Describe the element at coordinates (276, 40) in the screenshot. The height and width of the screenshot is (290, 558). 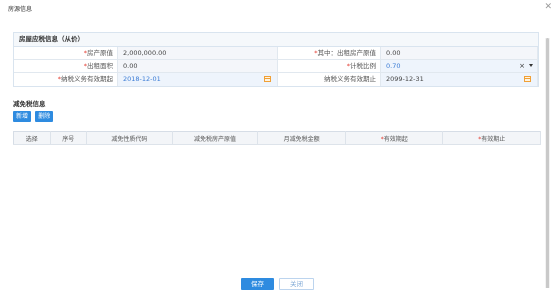
I see `section-title: 房屋应税信息（从价）` at that location.